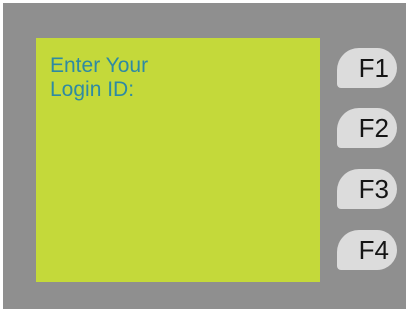 The height and width of the screenshot is (312, 409). I want to click on login-prompt: Enter Your Login ID:, so click(99, 78).